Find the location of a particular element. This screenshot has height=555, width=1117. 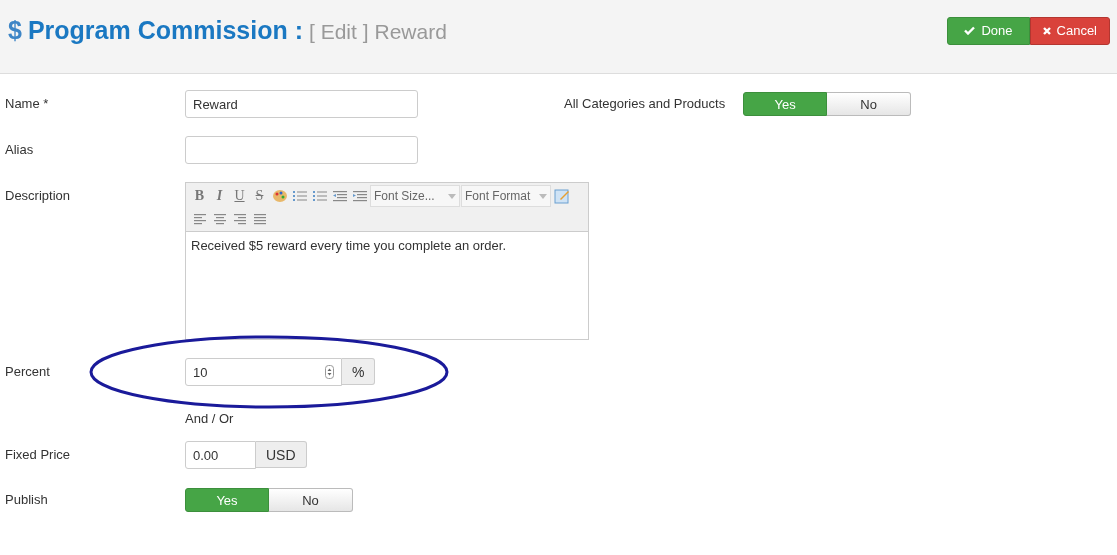

percent-addon: % is located at coordinates (359, 371).